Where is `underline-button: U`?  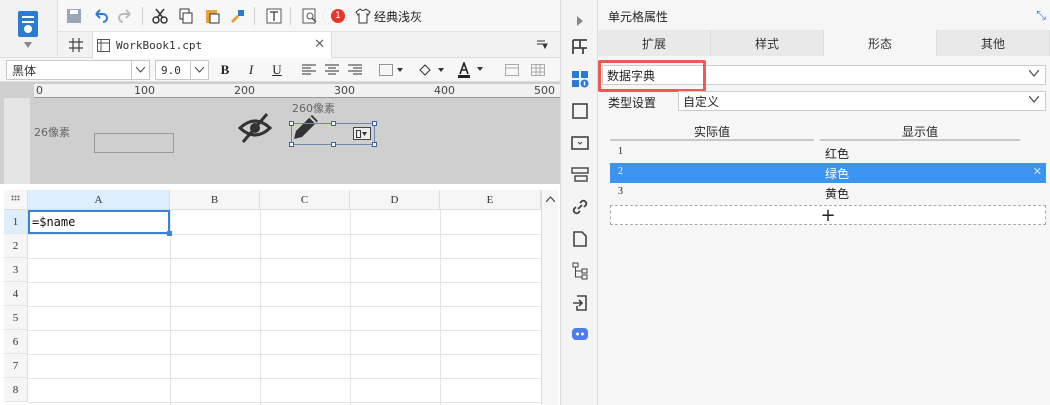
underline-button: U is located at coordinates (277, 70).